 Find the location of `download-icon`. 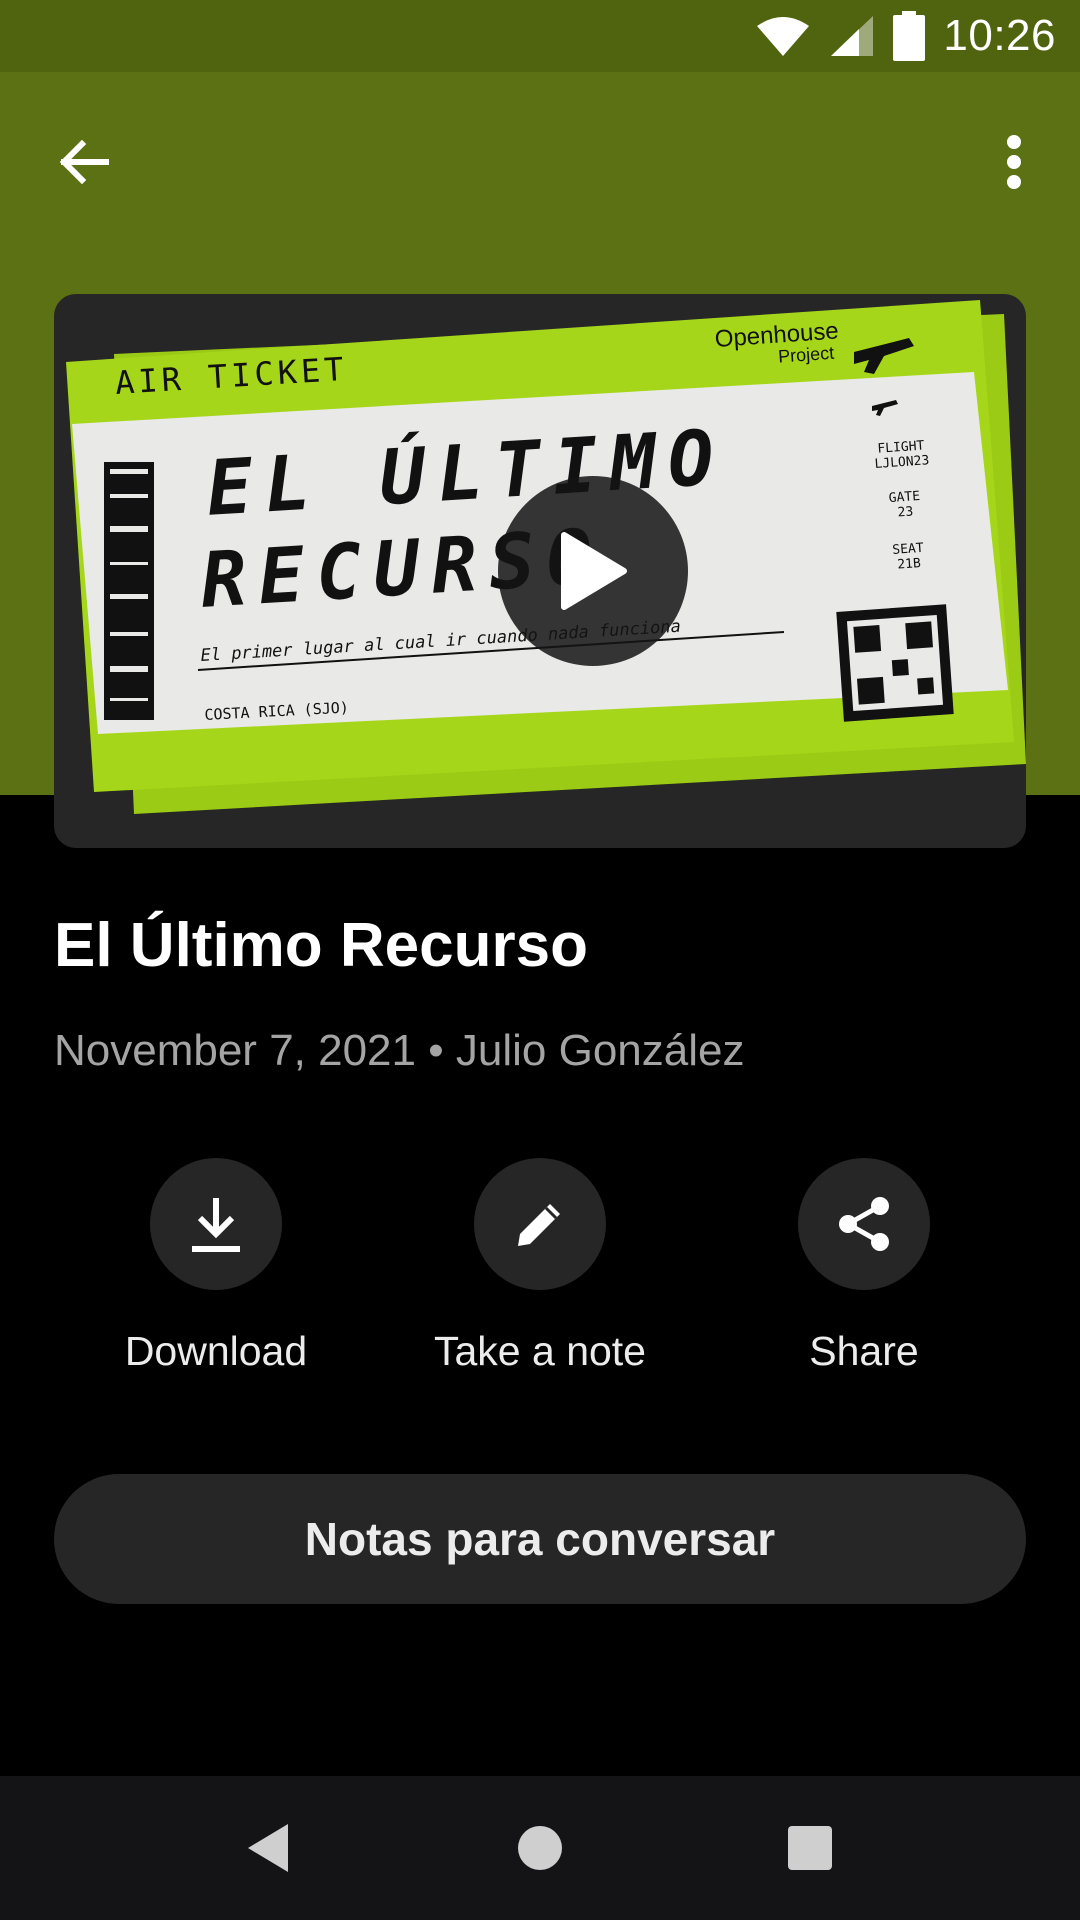

download-icon is located at coordinates (216, 1225).